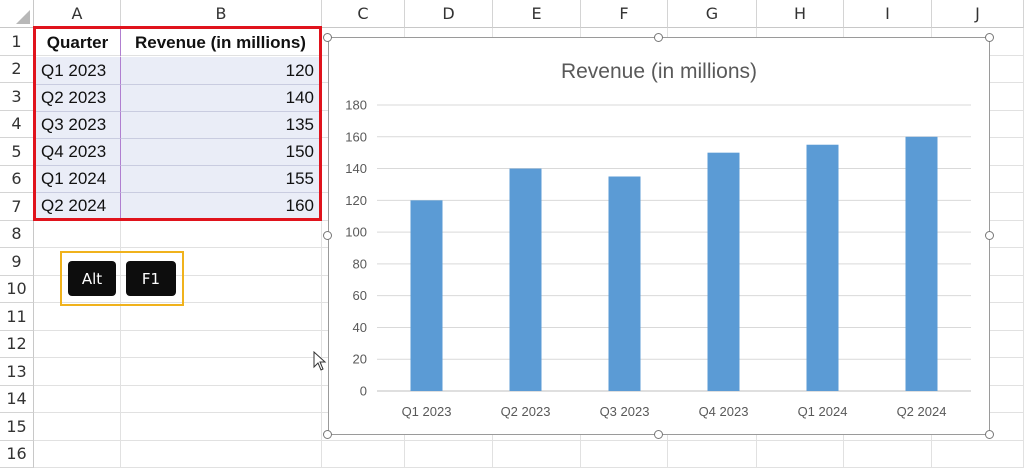 The width and height of the screenshot is (1024, 468). Describe the element at coordinates (525, 279) in the screenshot. I see `bar-q2-2023` at that location.